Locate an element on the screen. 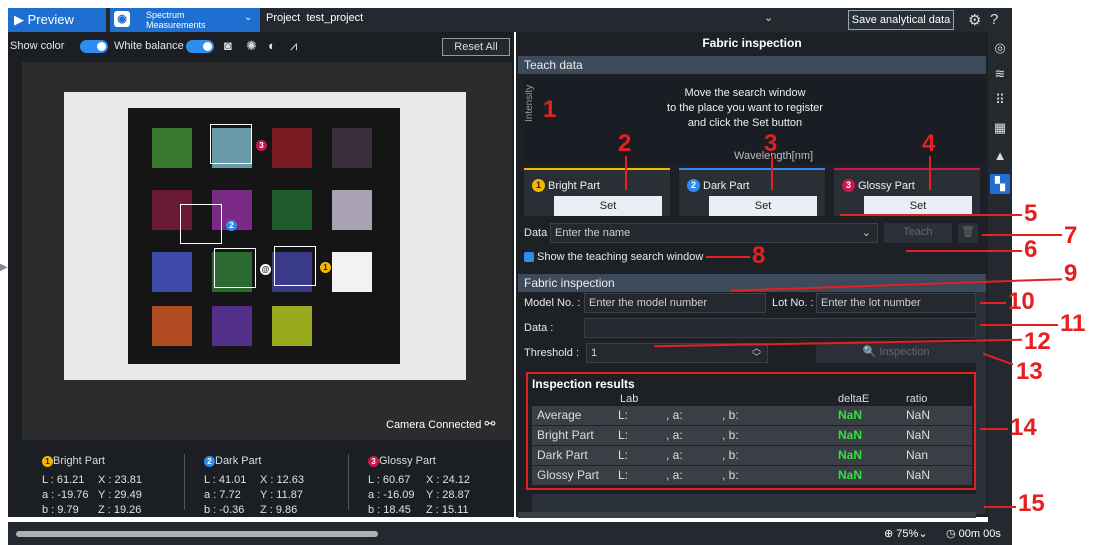  spectrum-icon: ◉ is located at coordinates (122, 19).